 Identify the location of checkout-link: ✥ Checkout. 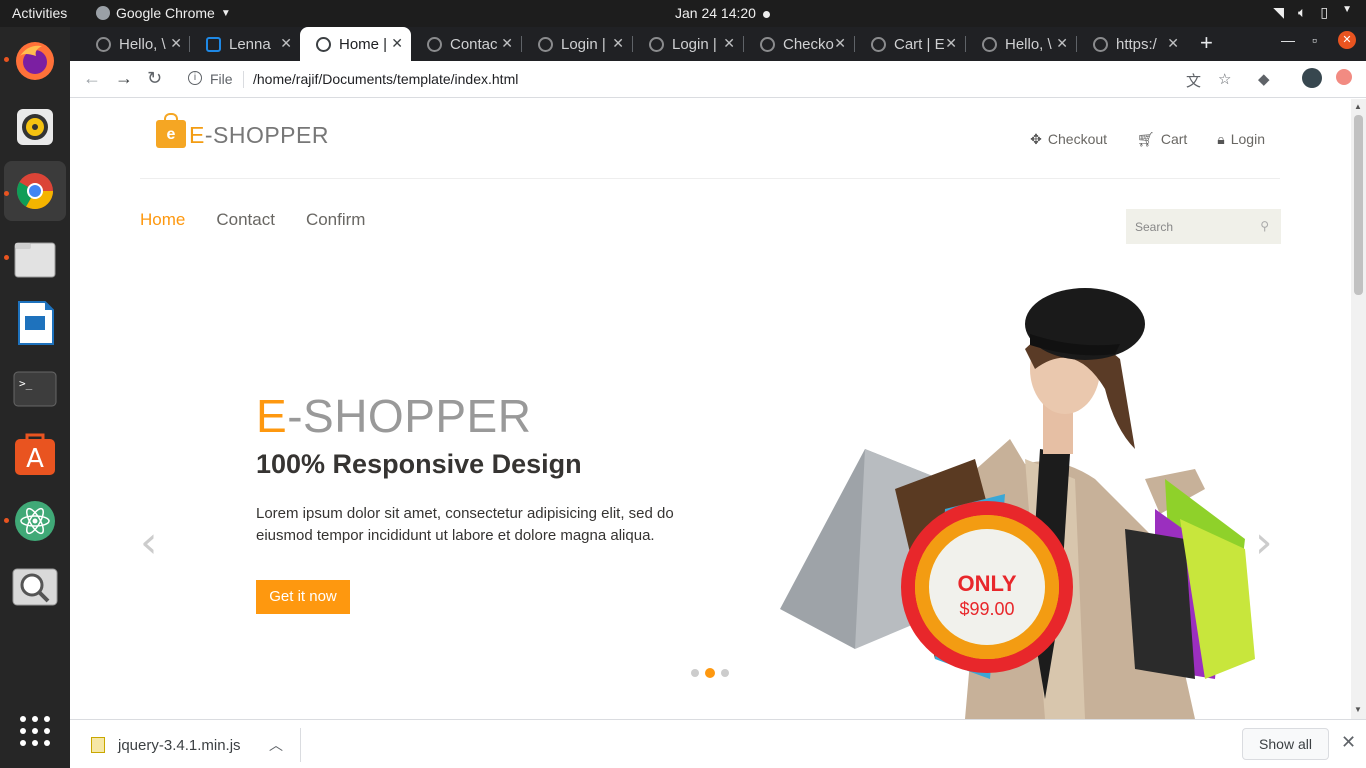
(1068, 139).